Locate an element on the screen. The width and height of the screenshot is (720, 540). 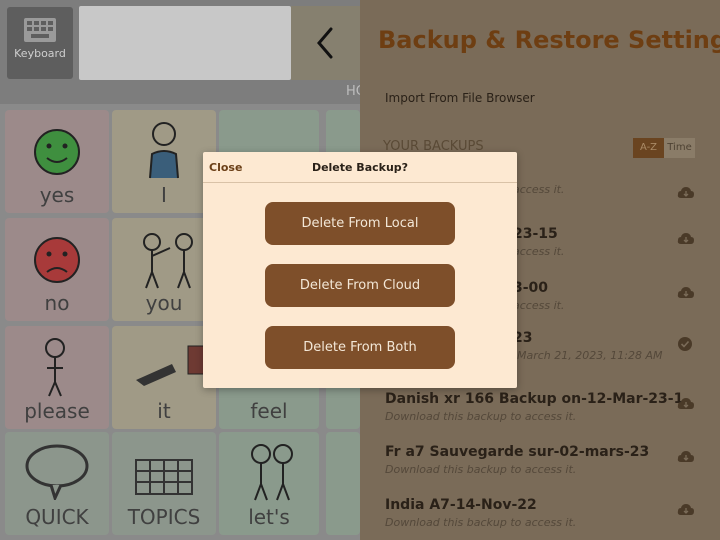
dialog-header: Close Delete Backup? is located at coordinates (360, 167).